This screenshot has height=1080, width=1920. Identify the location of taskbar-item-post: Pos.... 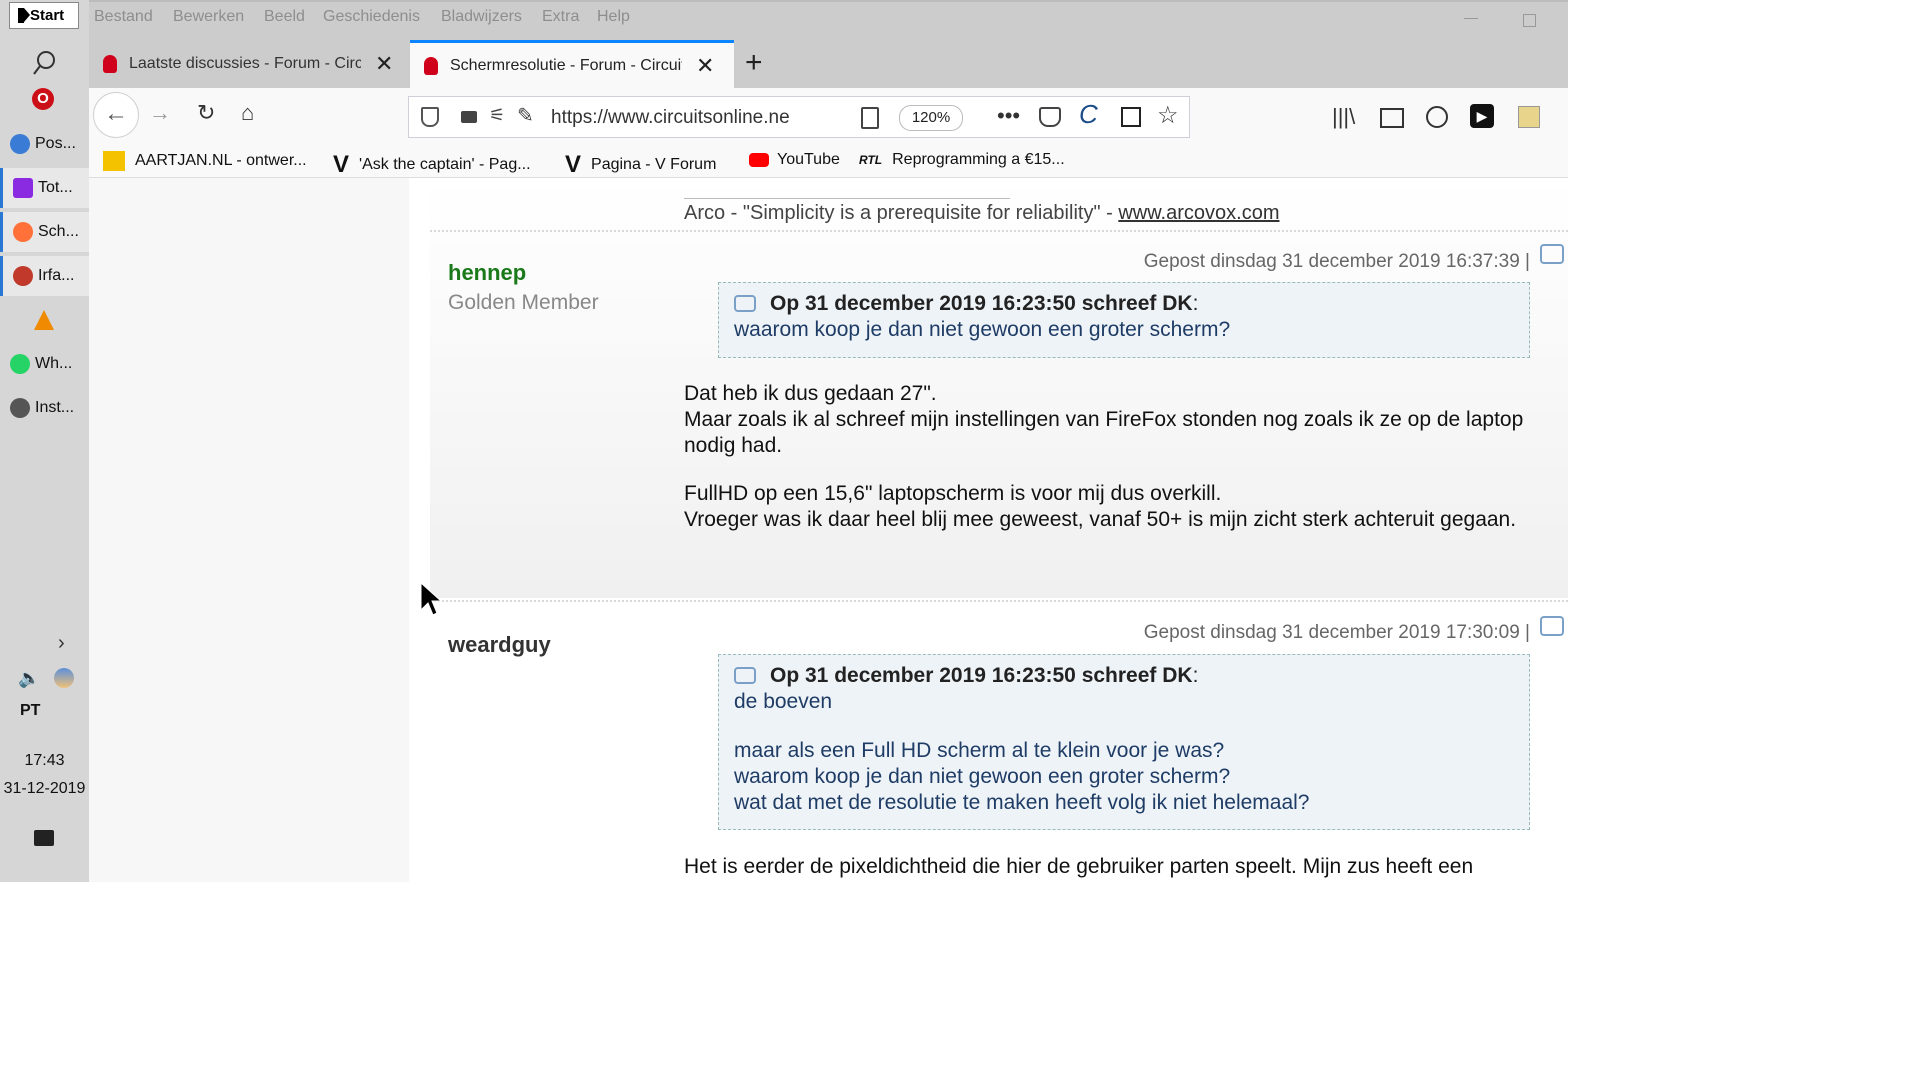
(44, 144).